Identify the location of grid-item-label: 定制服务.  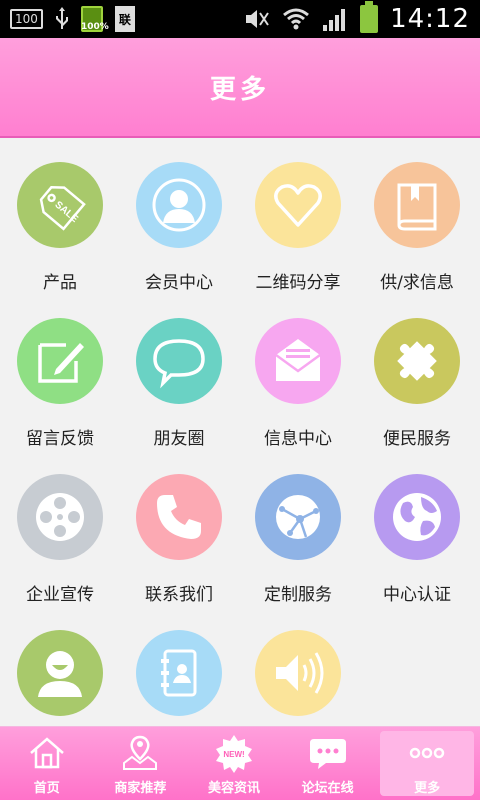
(298, 595).